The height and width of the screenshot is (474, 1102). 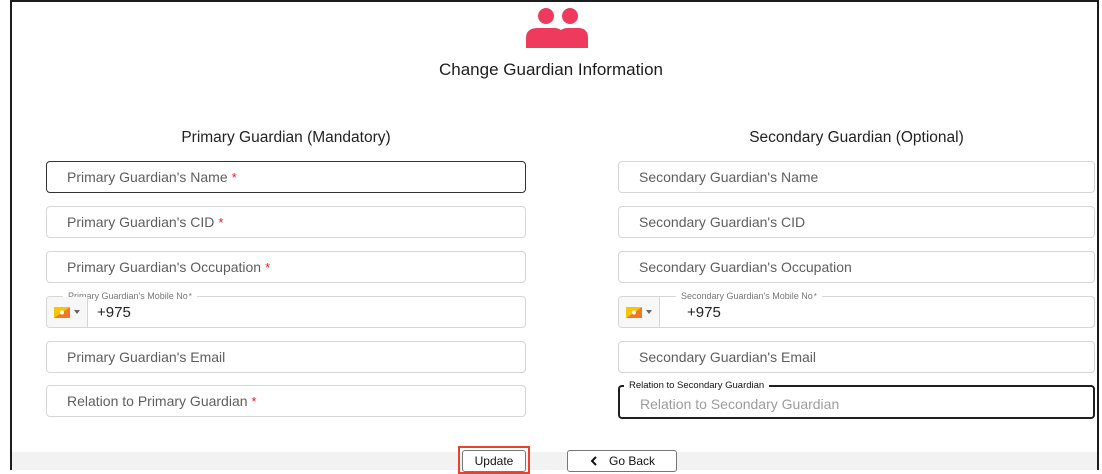 I want to click on secondary-occupation-placeholder: Secondary Guardian's Occupation, so click(x=745, y=267).